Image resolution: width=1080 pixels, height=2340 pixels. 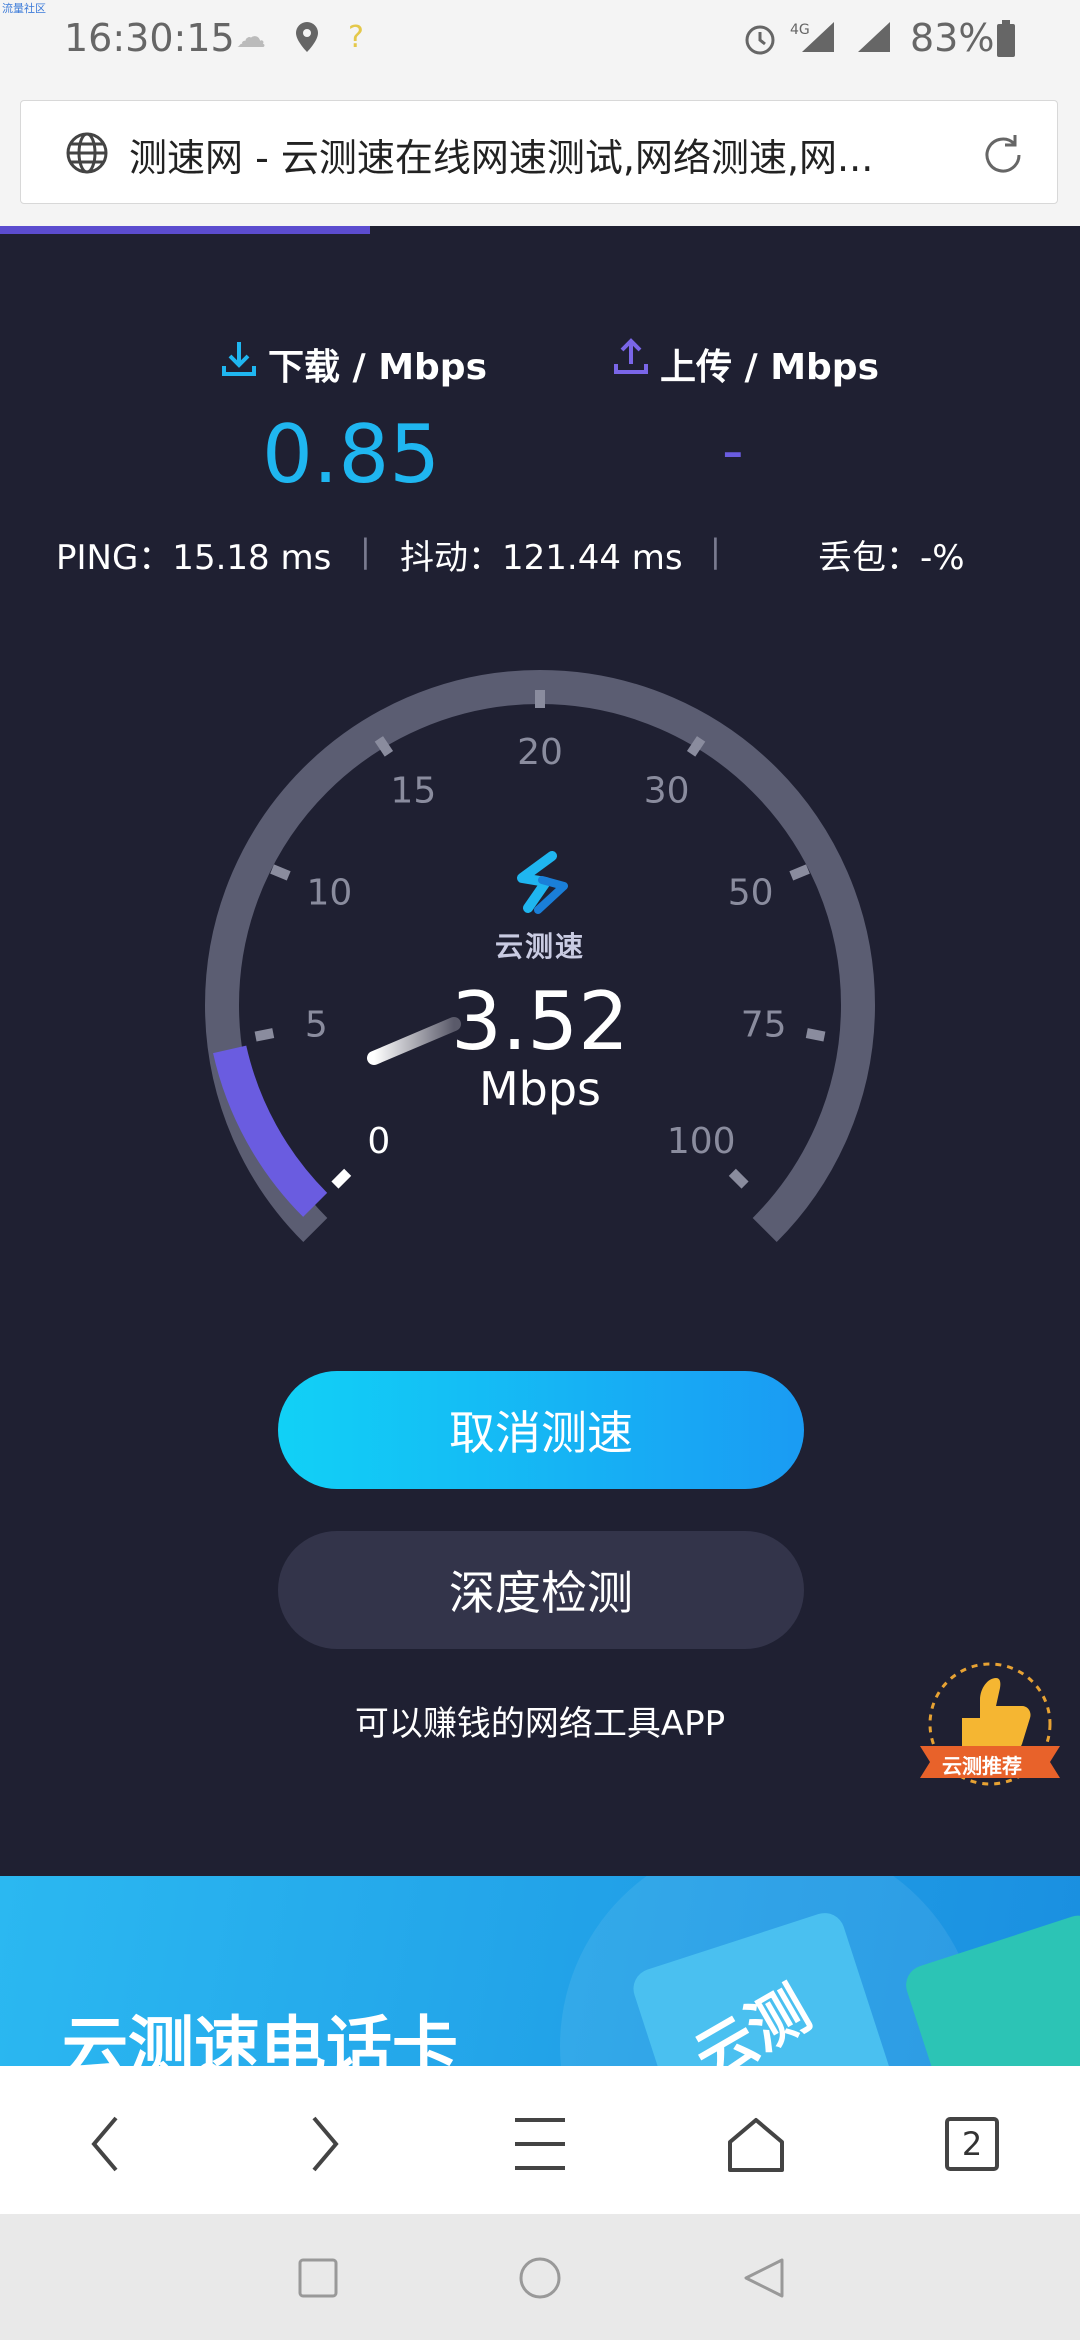 I want to click on location-icon, so click(x=307, y=41).